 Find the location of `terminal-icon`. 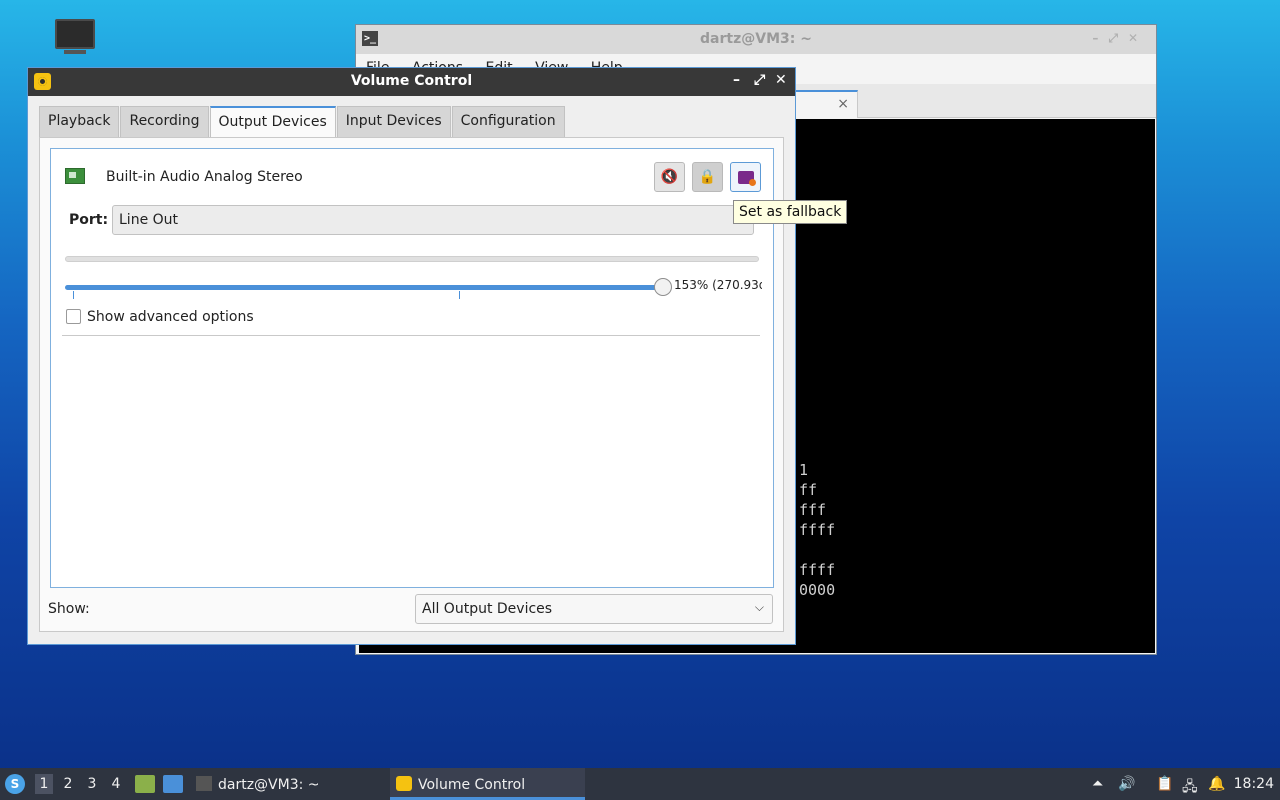

terminal-icon is located at coordinates (204, 783).